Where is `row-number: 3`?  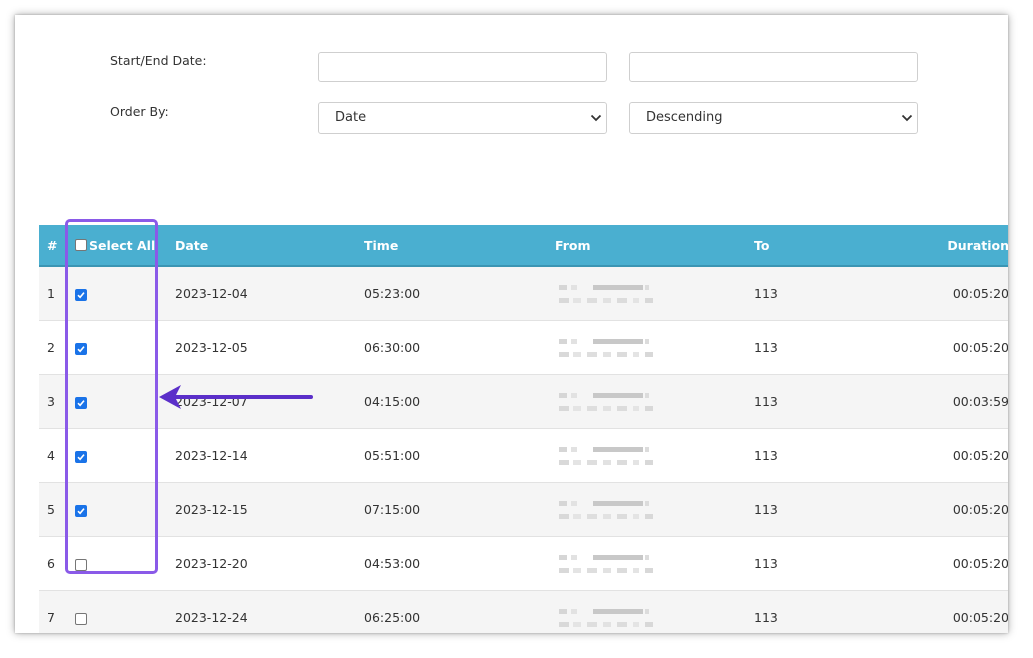
row-number: 3 is located at coordinates (53, 401).